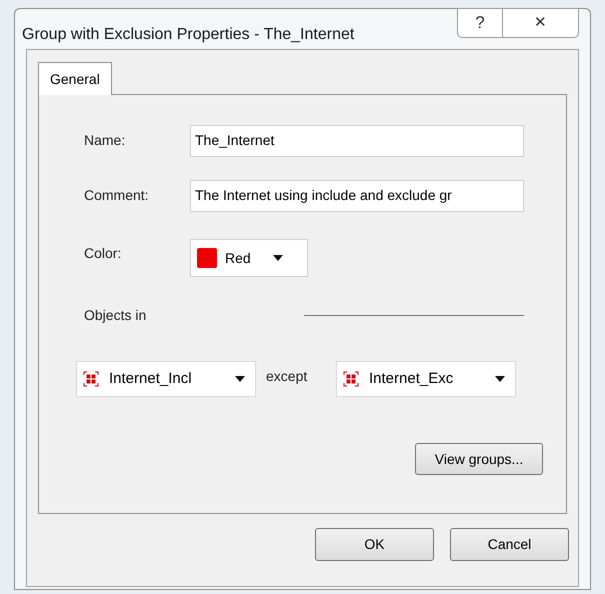 This screenshot has width=605, height=594. What do you see at coordinates (75, 78) in the screenshot?
I see `tab: General` at bounding box center [75, 78].